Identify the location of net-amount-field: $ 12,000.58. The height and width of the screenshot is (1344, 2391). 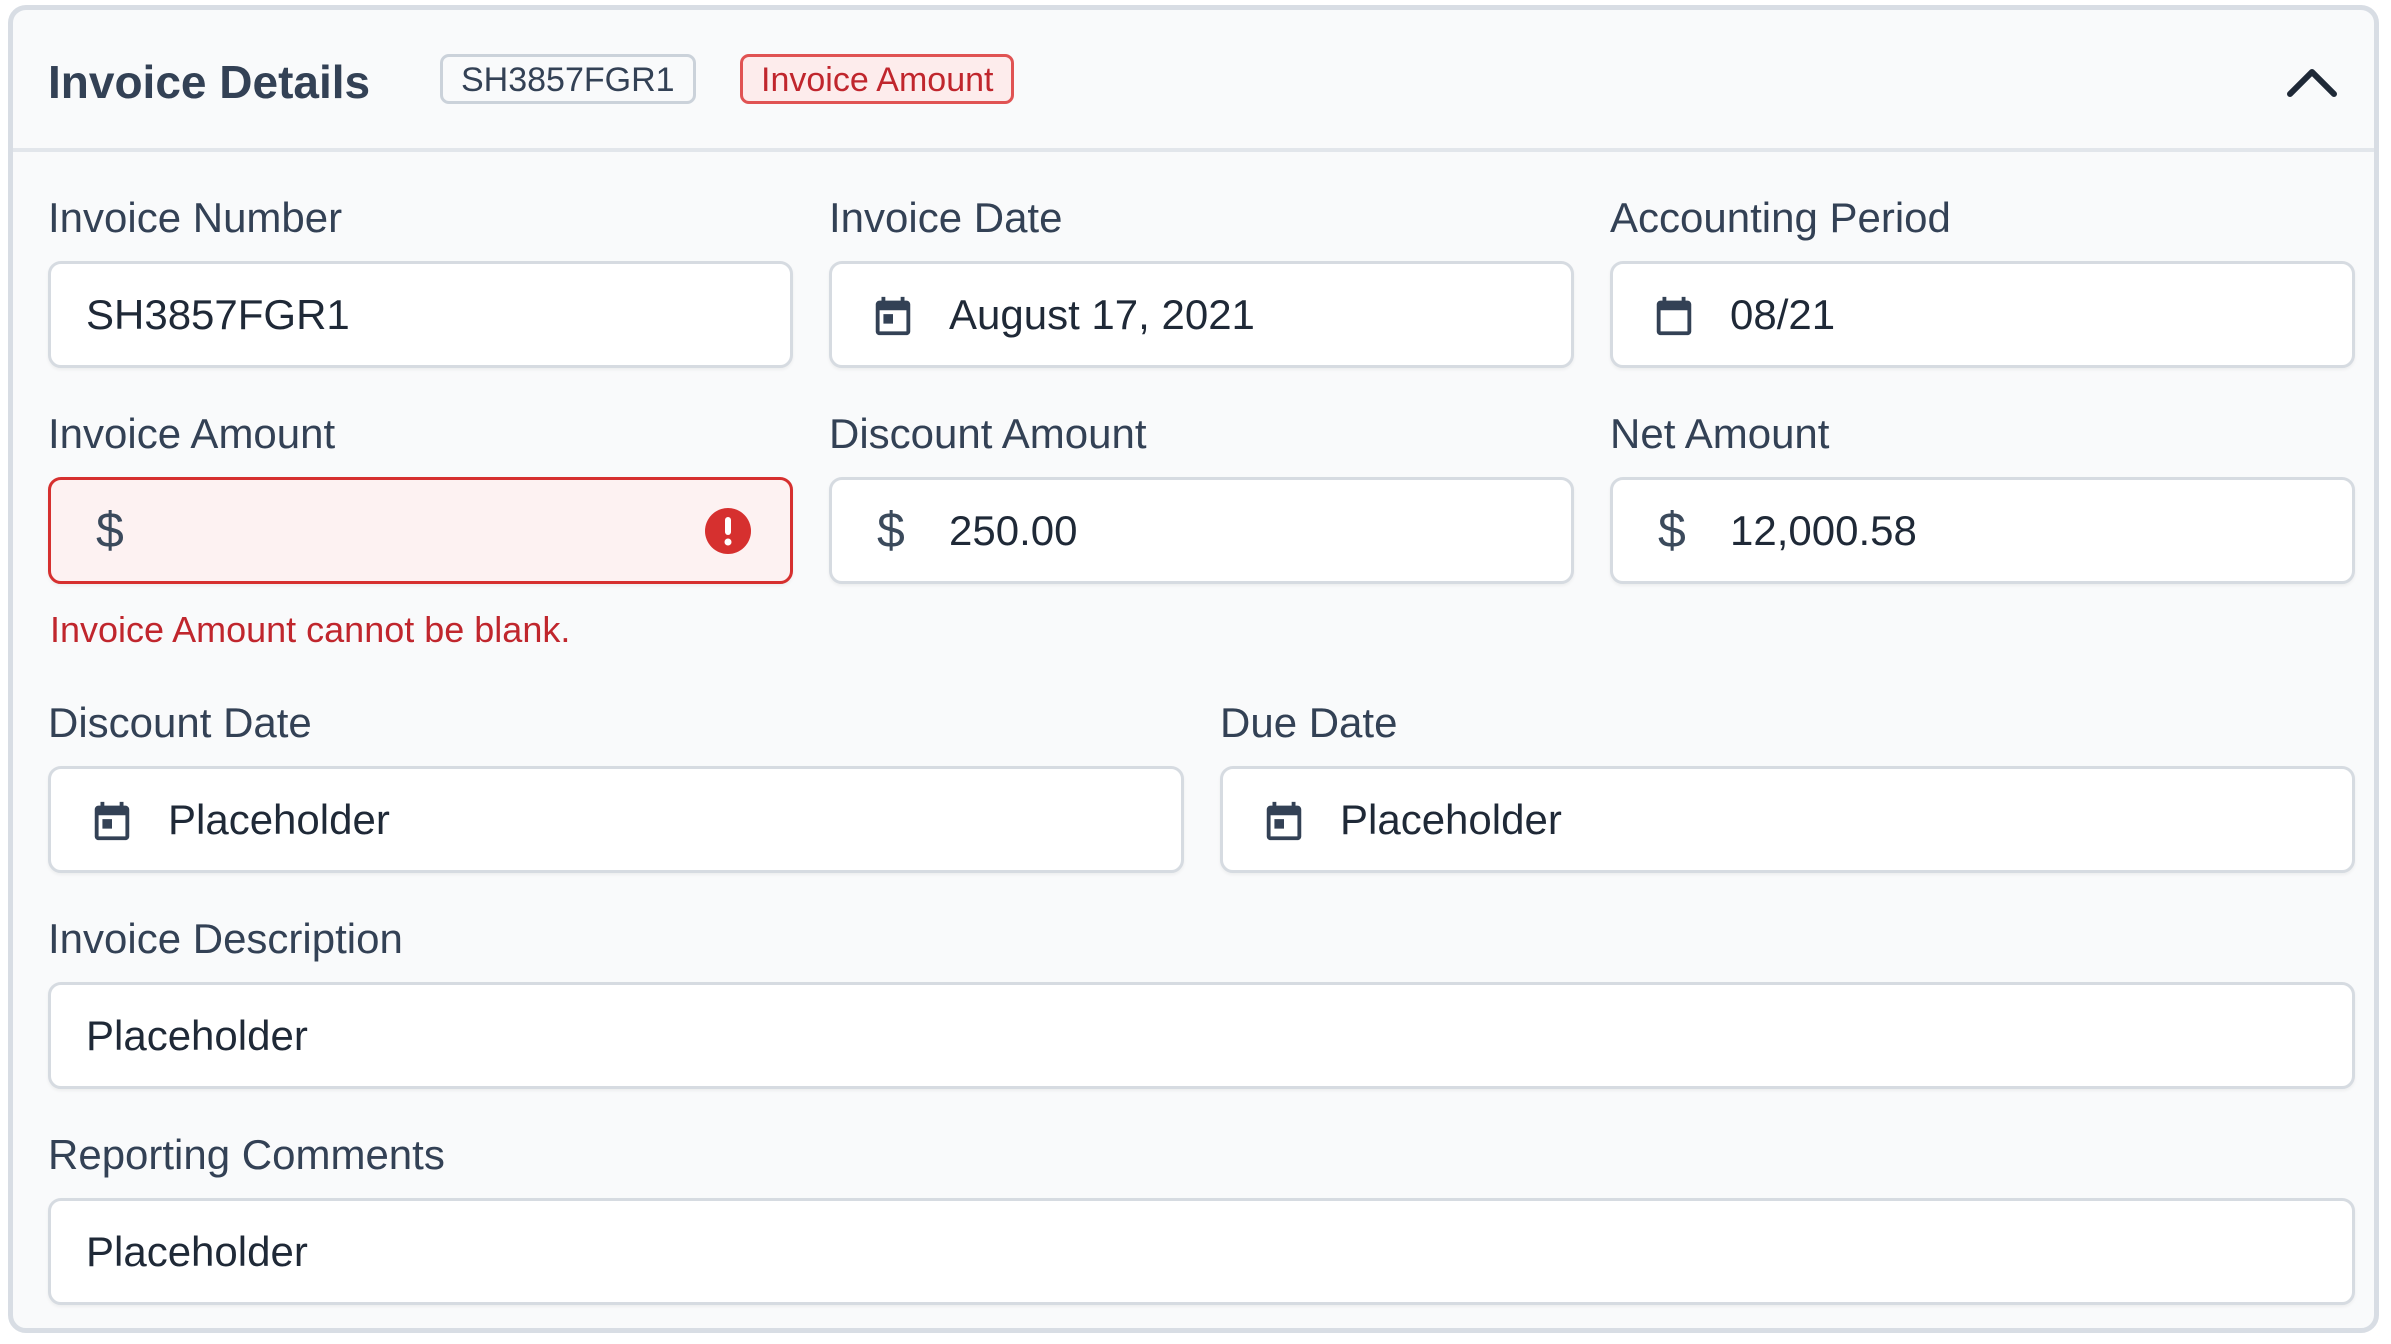
(1982, 530).